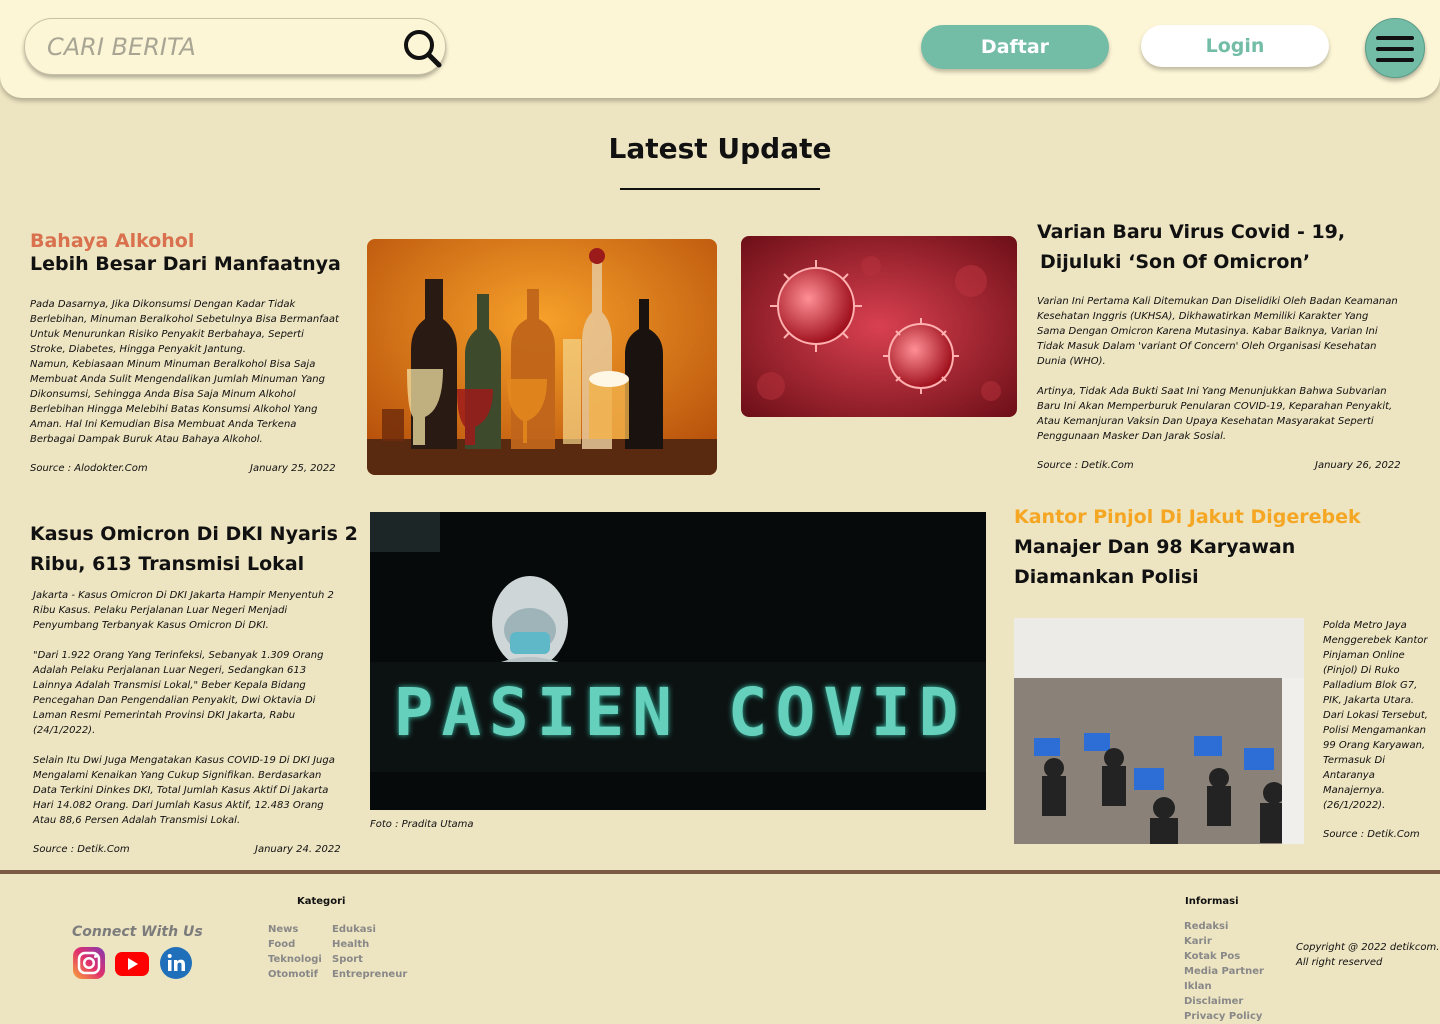  What do you see at coordinates (298, 849) in the screenshot?
I see `article-date: January 24. 2022` at bounding box center [298, 849].